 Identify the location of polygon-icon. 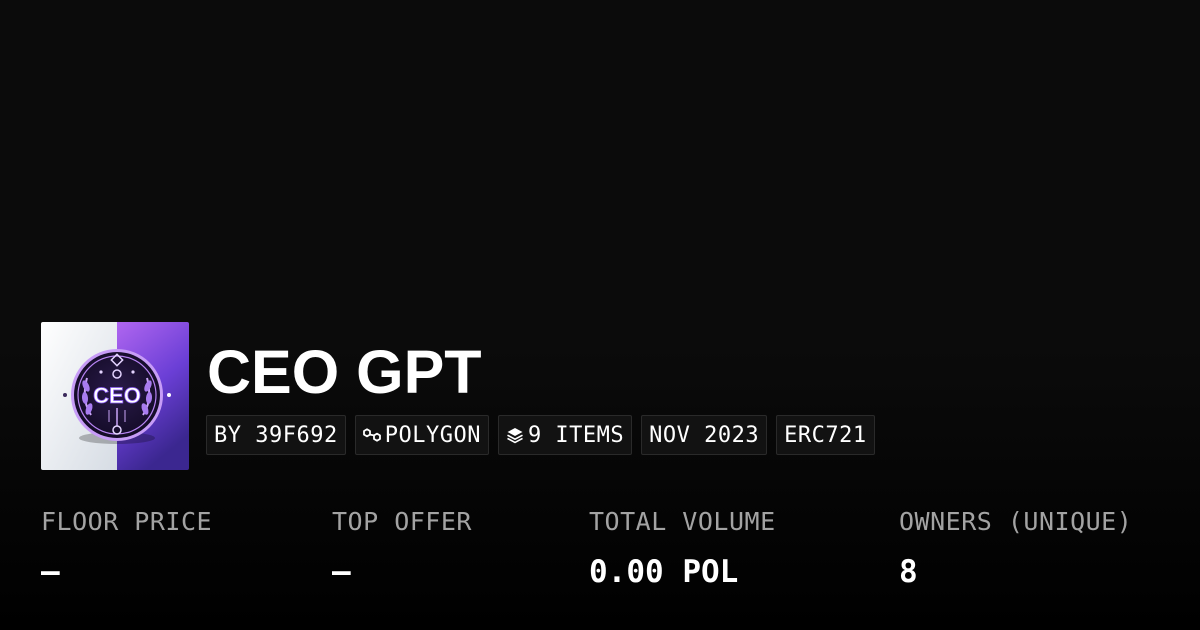
(371, 435).